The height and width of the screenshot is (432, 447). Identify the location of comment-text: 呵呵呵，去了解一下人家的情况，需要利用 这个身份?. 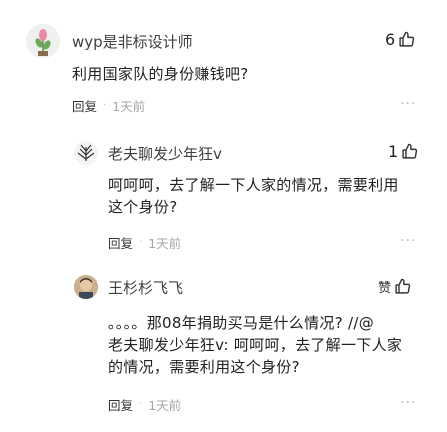
(253, 196).